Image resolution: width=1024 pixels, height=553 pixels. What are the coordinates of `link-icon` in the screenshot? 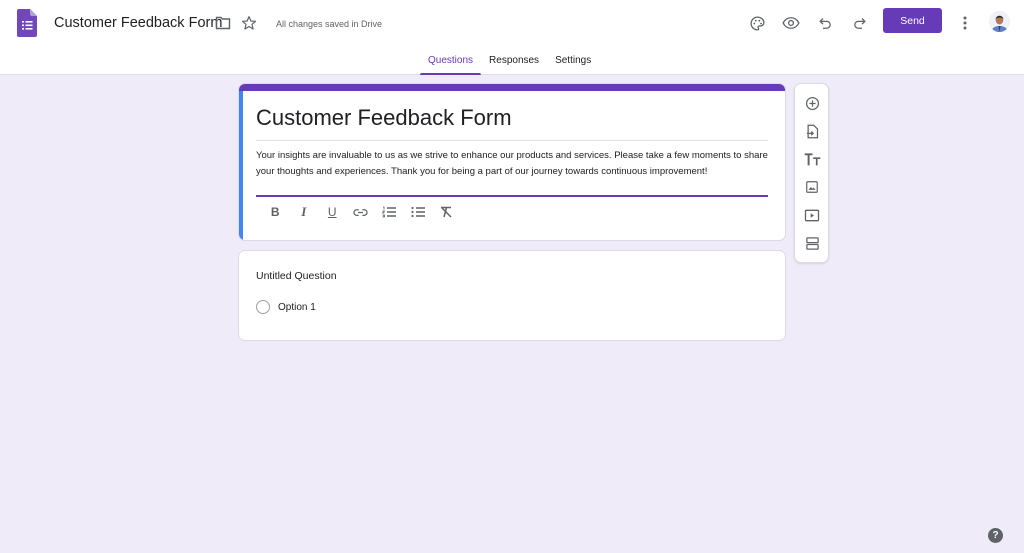 It's located at (361, 212).